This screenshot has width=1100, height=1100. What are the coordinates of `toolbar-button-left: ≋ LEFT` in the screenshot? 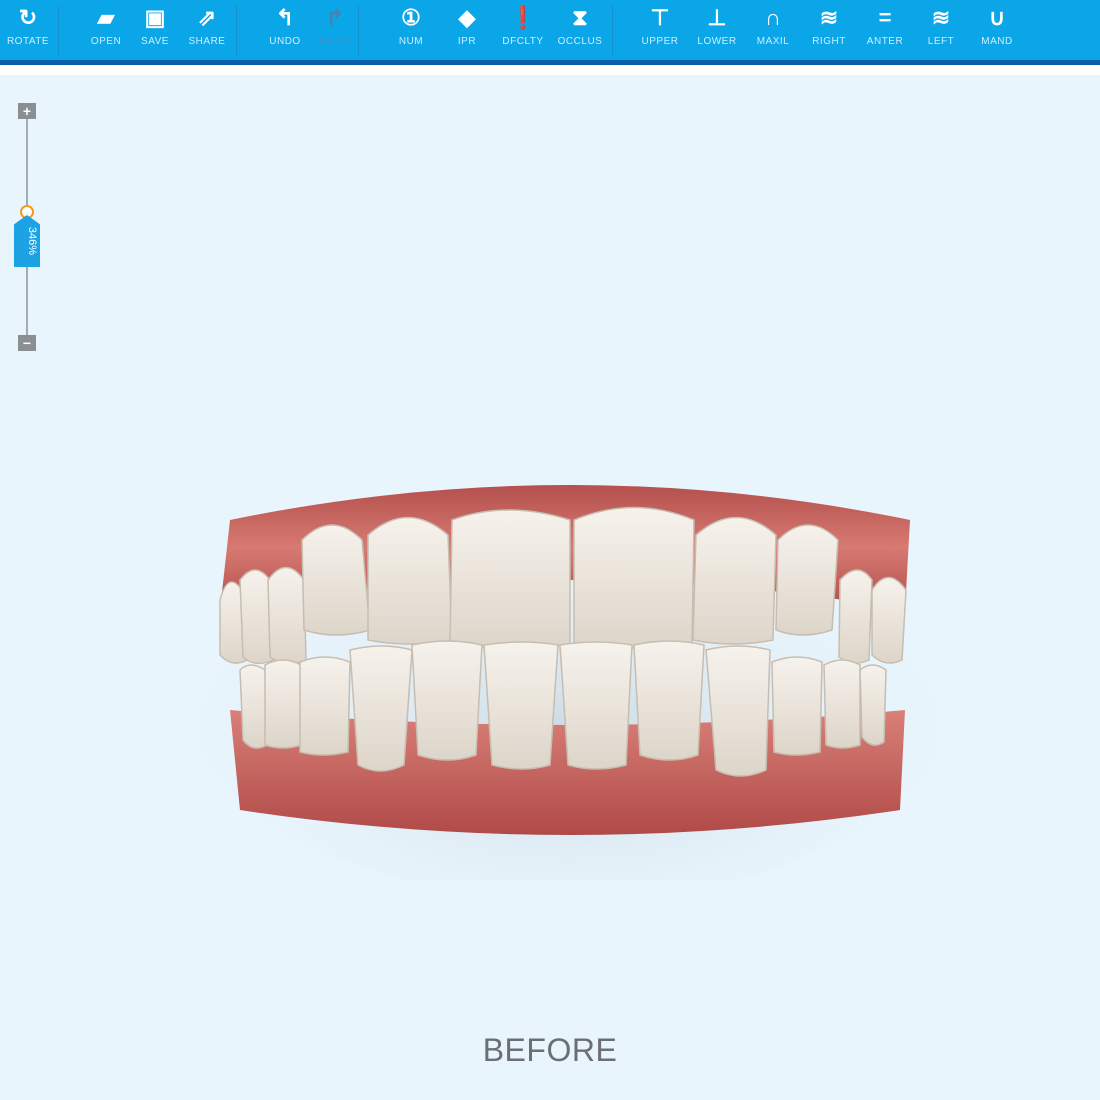 It's located at (941, 30).